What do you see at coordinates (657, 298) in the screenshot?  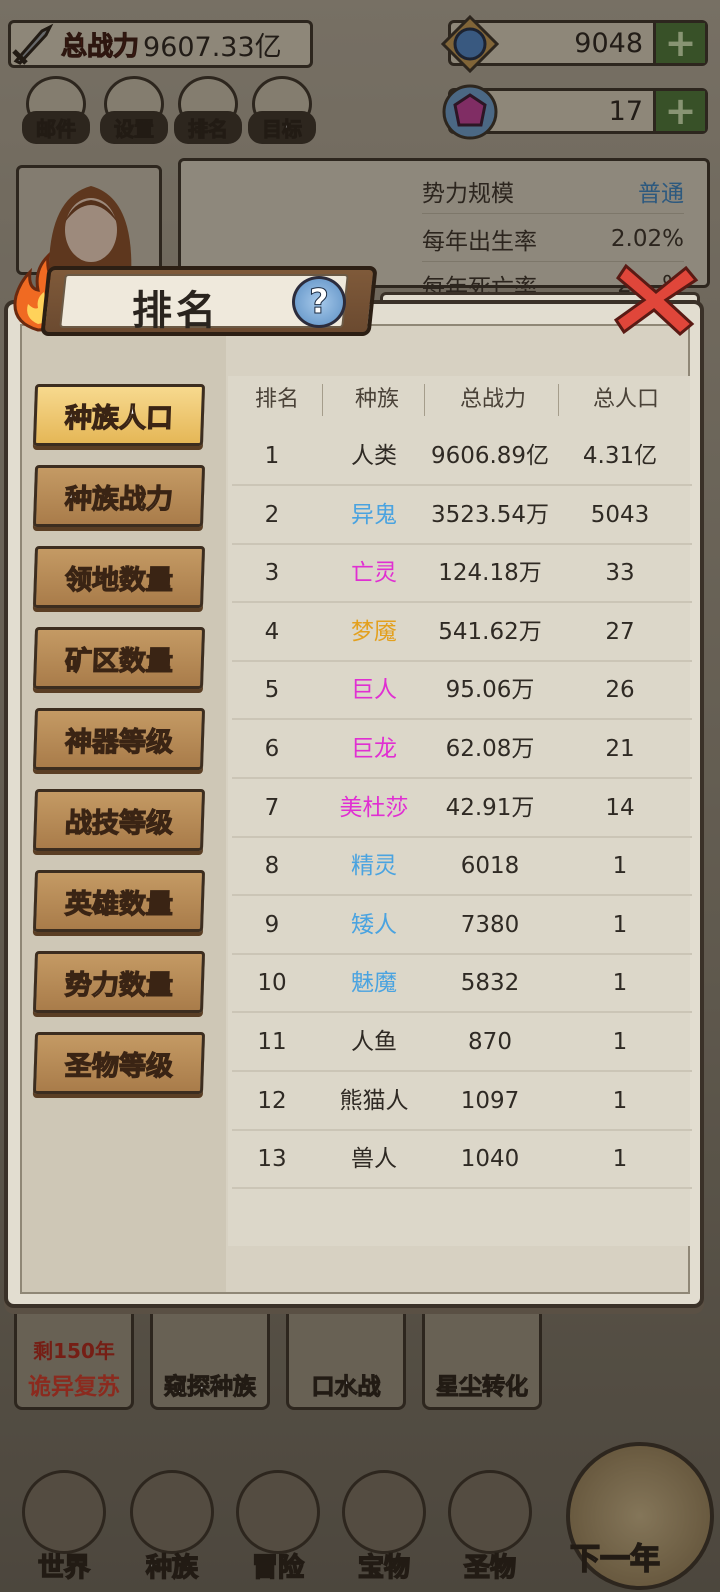 I see `close-icon` at bounding box center [657, 298].